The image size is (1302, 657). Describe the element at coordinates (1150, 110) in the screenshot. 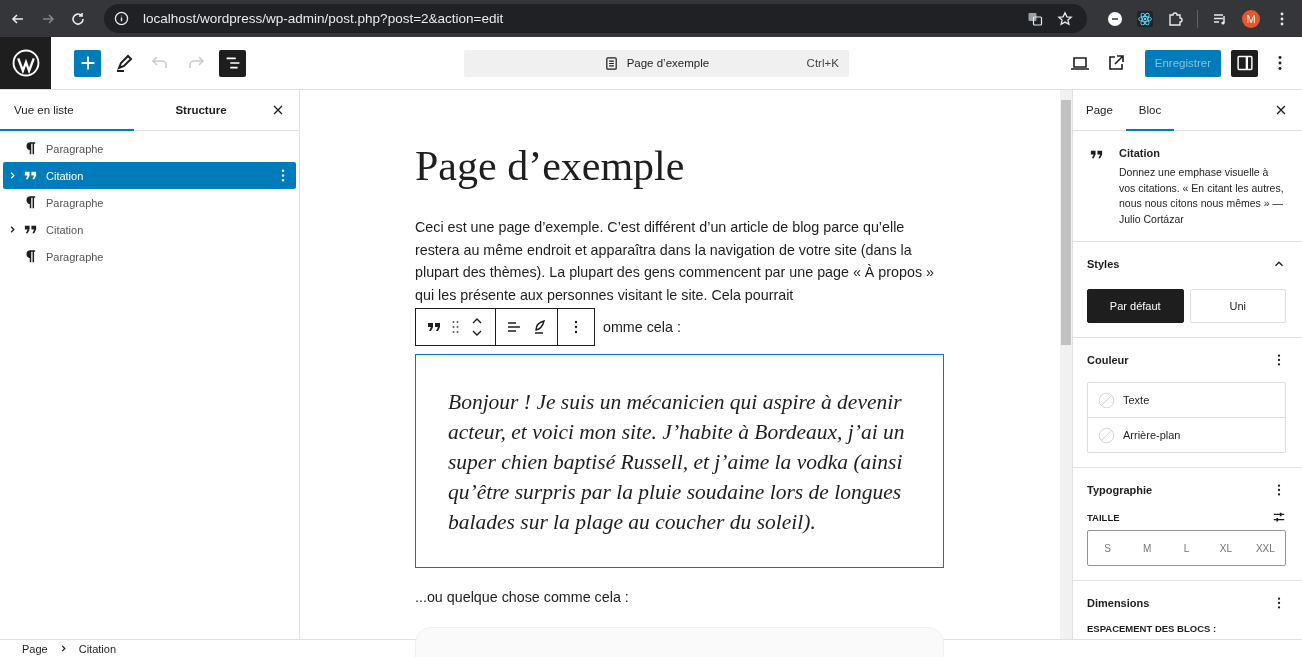

I see `sidebar-tab: Bloc` at that location.